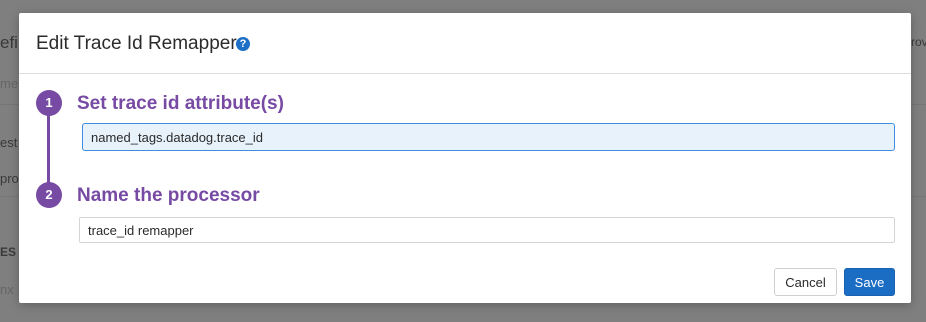 This screenshot has width=926, height=322. I want to click on trace-id-attribute-input: named_tags.datadog.trace_id, so click(488, 137).